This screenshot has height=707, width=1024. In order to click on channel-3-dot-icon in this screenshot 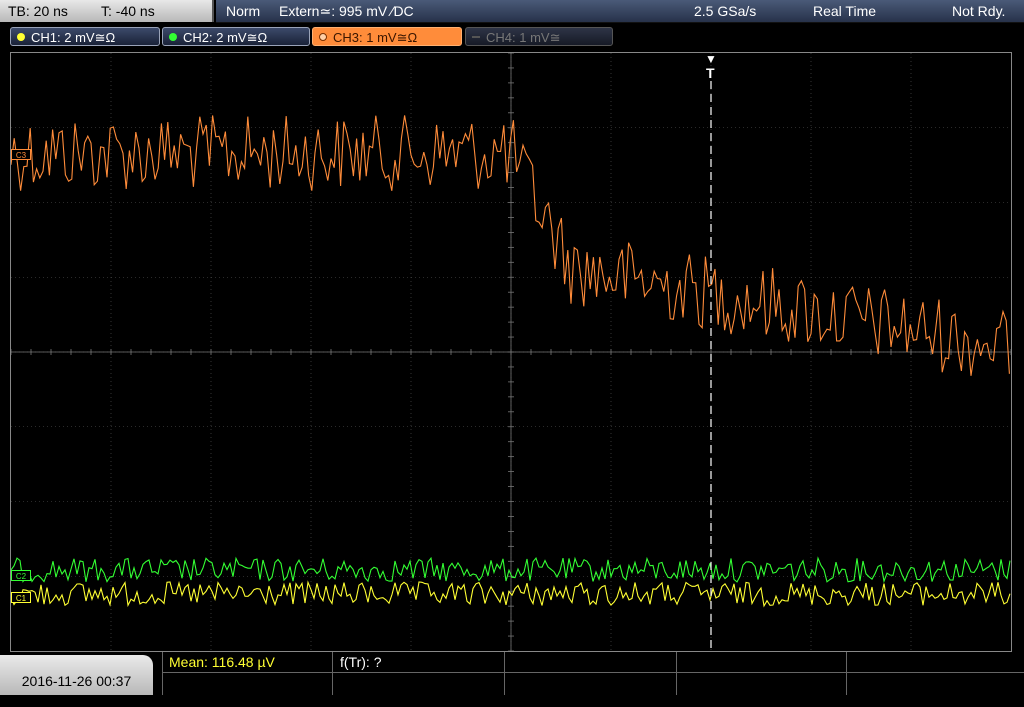, I will do `click(323, 37)`.